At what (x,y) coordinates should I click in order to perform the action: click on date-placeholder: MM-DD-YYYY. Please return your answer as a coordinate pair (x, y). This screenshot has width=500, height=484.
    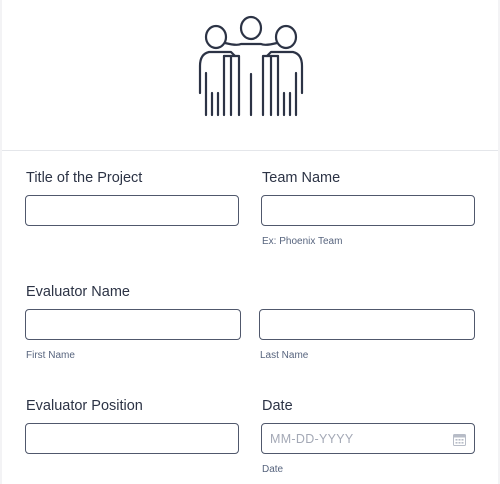
    Looking at the image, I should click on (312, 439).